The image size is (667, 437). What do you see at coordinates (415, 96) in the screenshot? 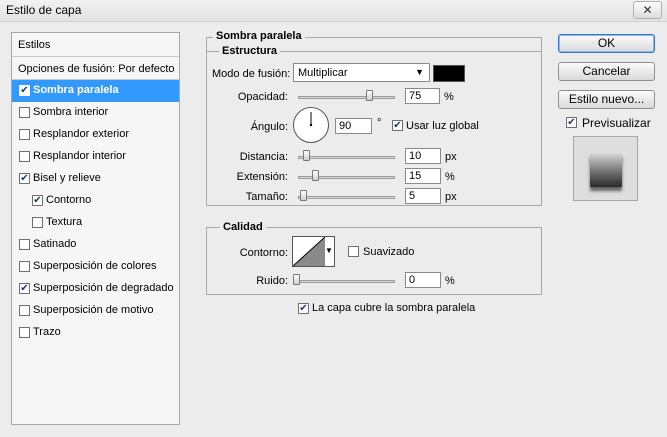
I see `opacity-value: 75` at bounding box center [415, 96].